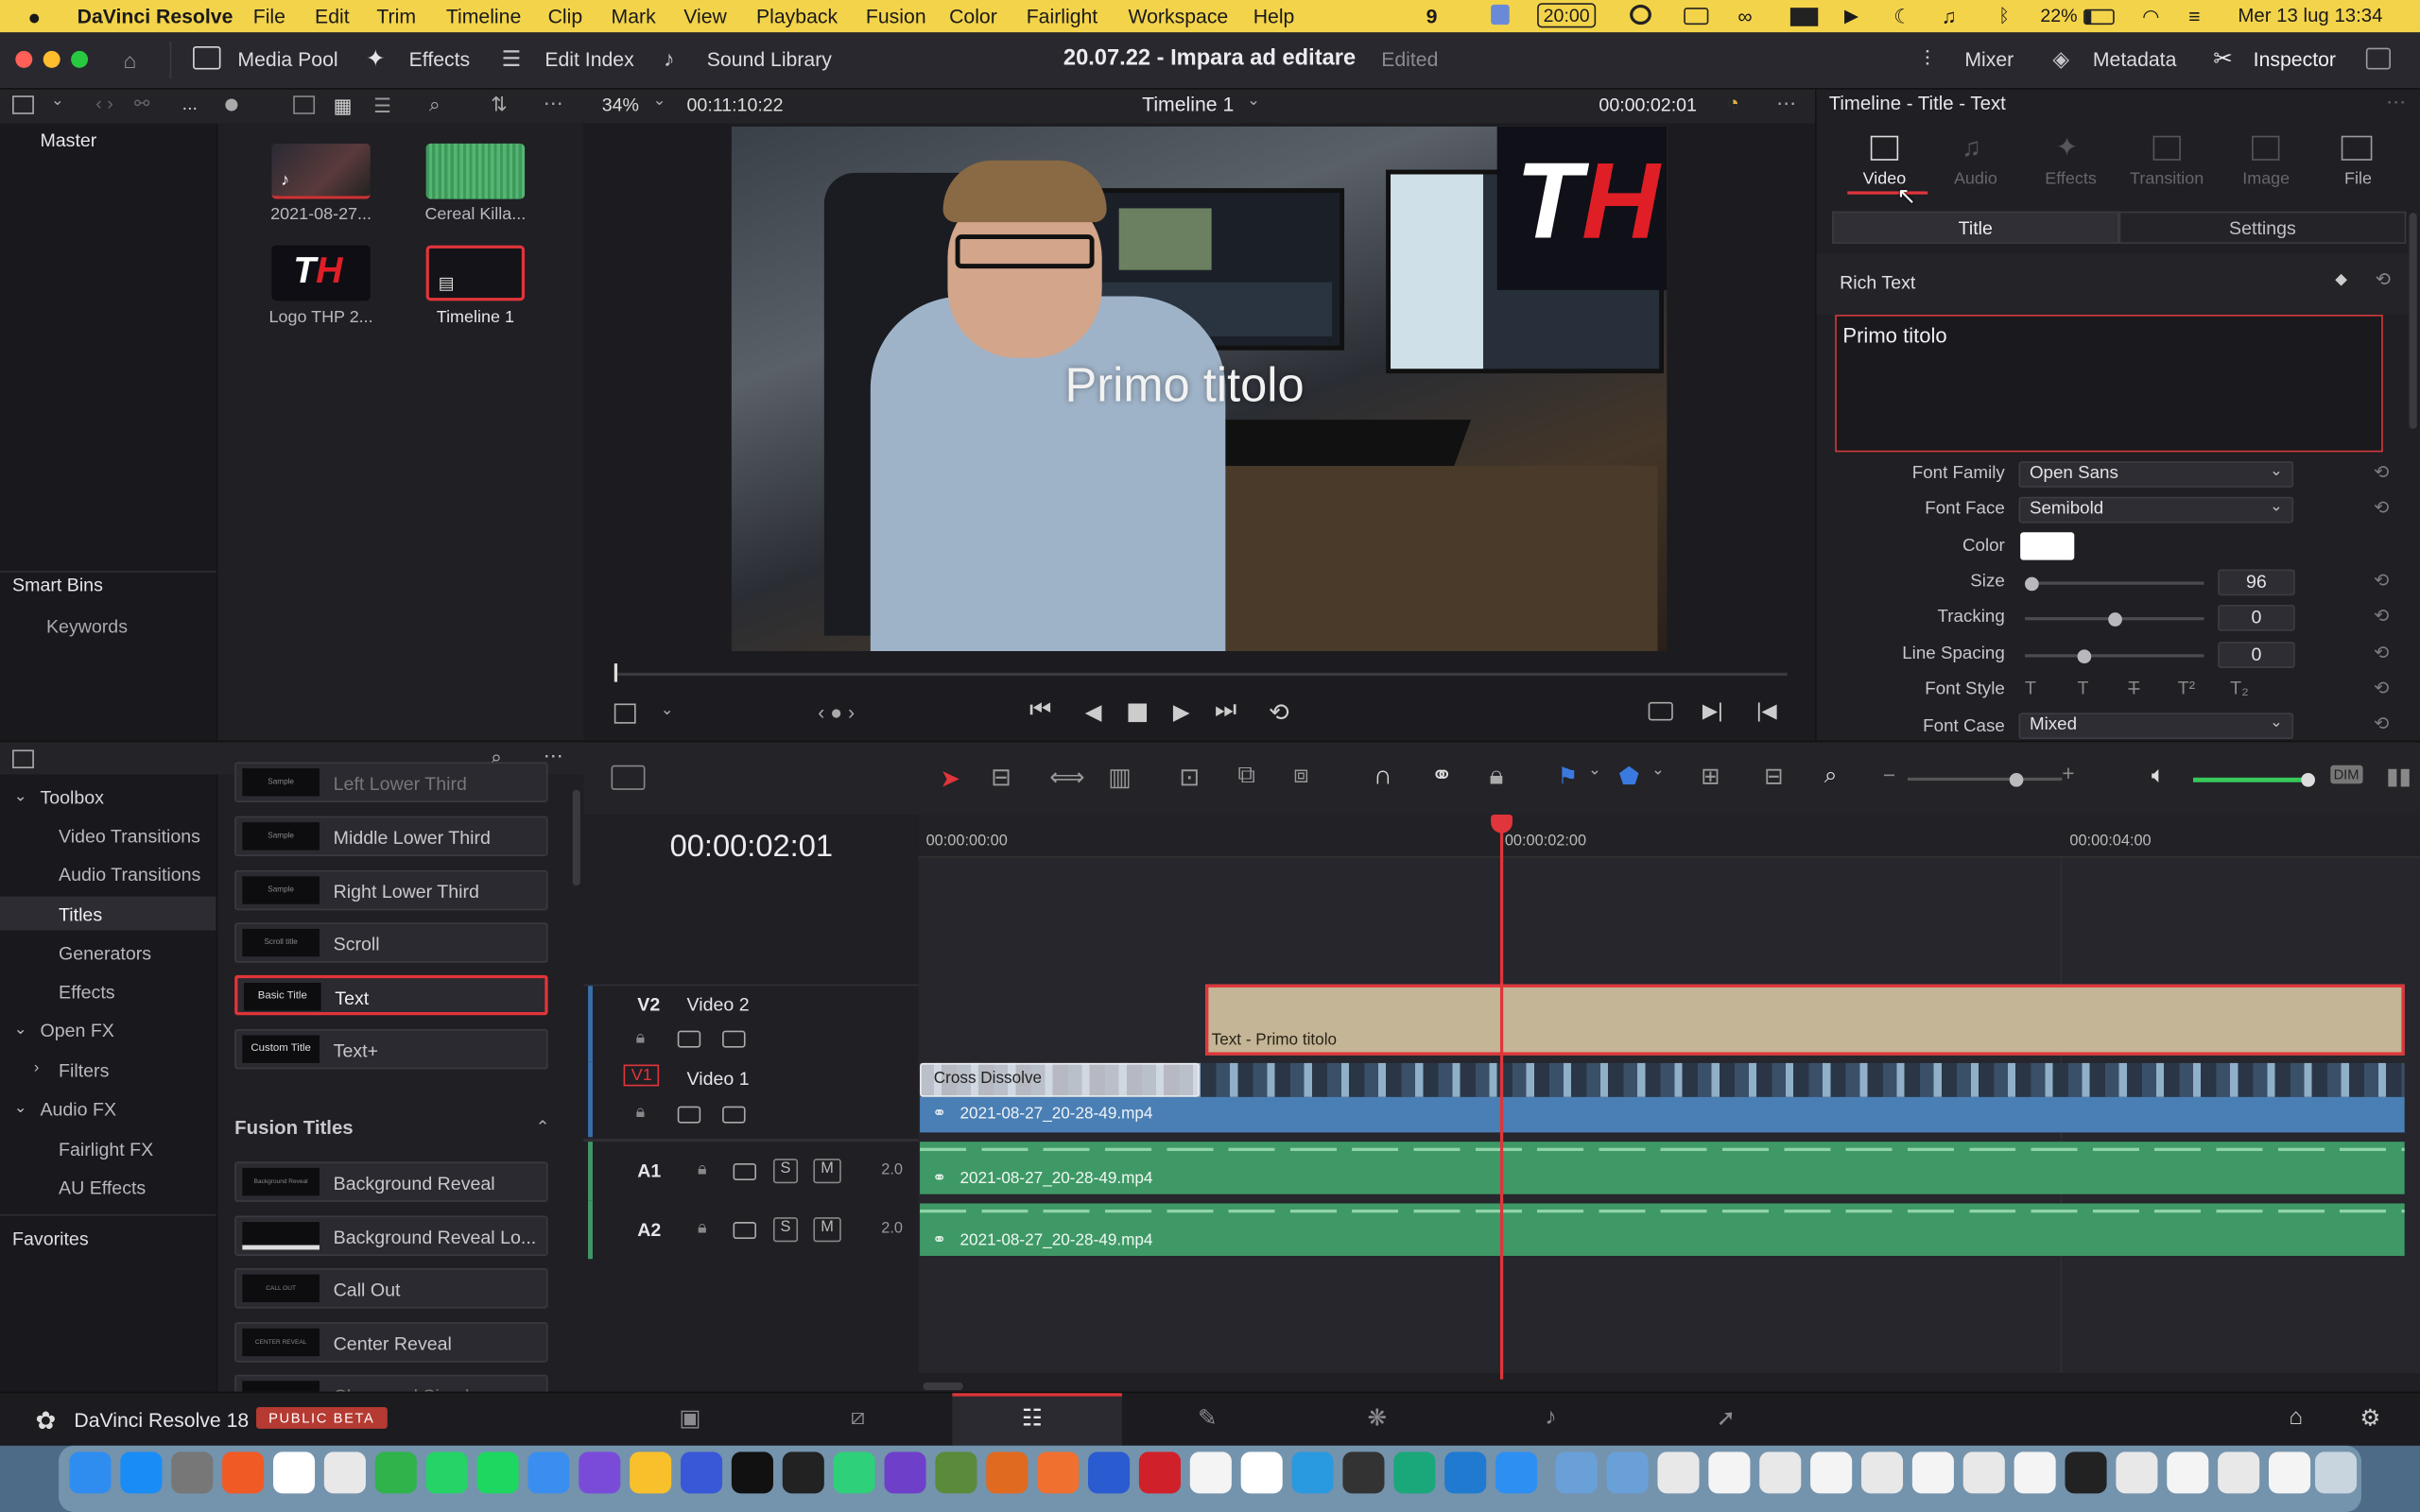 The image size is (2420, 1512). What do you see at coordinates (1774, 776) in the screenshot?
I see `zoom-detail-icon: ⊟` at bounding box center [1774, 776].